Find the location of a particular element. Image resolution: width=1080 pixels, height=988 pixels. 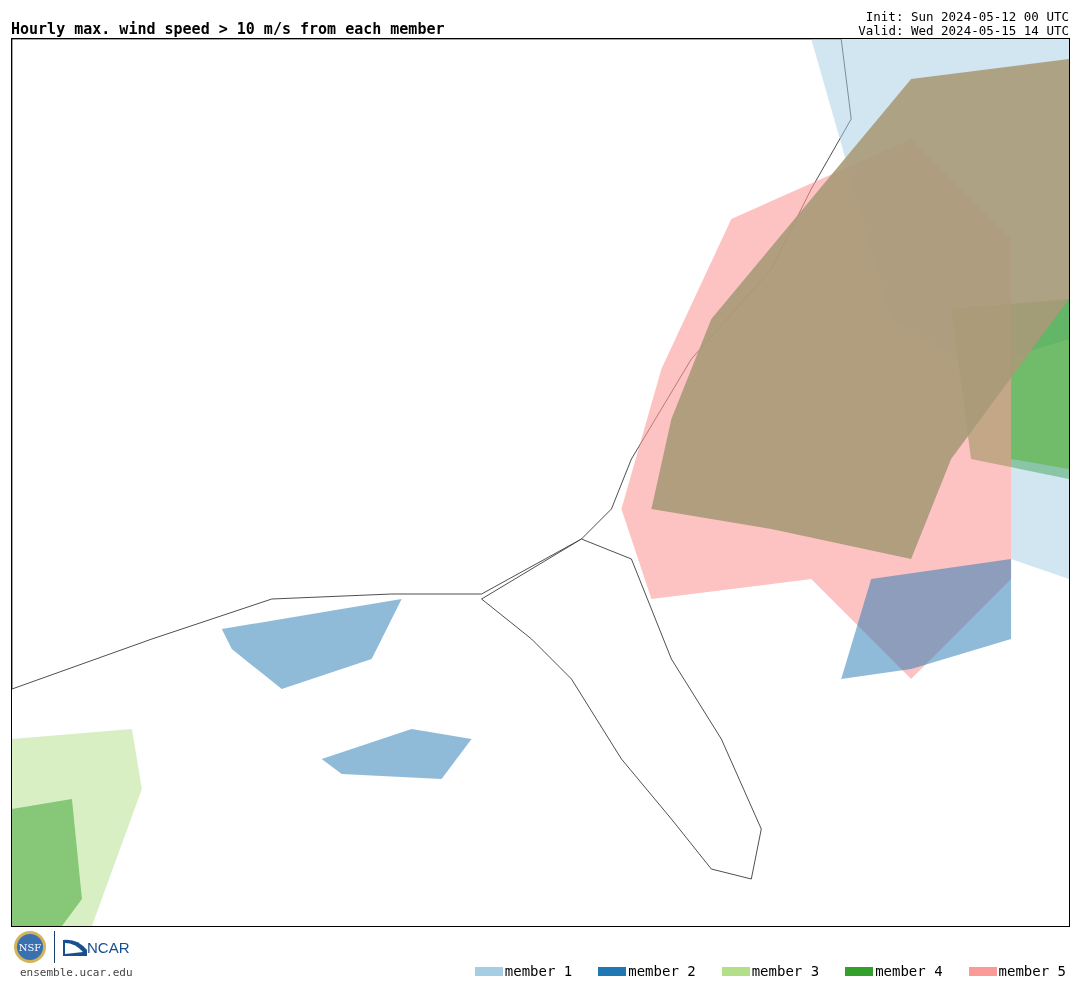

valid-time: Valid: Wed 2024-05-15 14 UTC is located at coordinates (963, 31).